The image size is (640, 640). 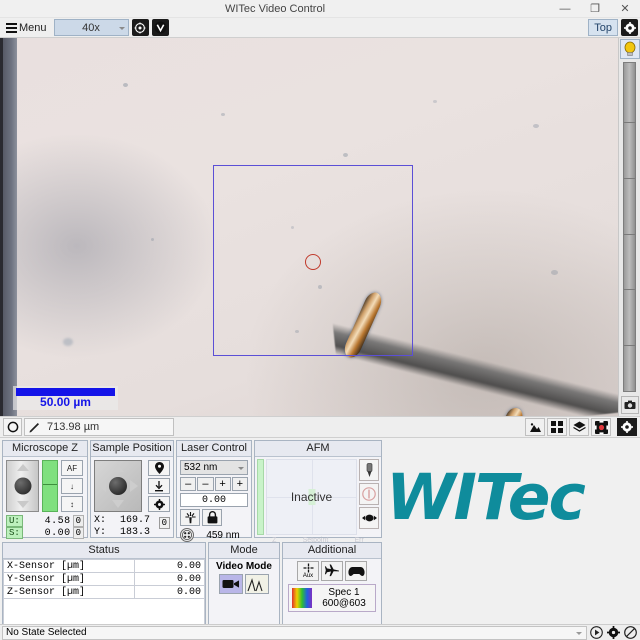 What do you see at coordinates (557, 427) in the screenshot?
I see `grid-icon` at bounding box center [557, 427].